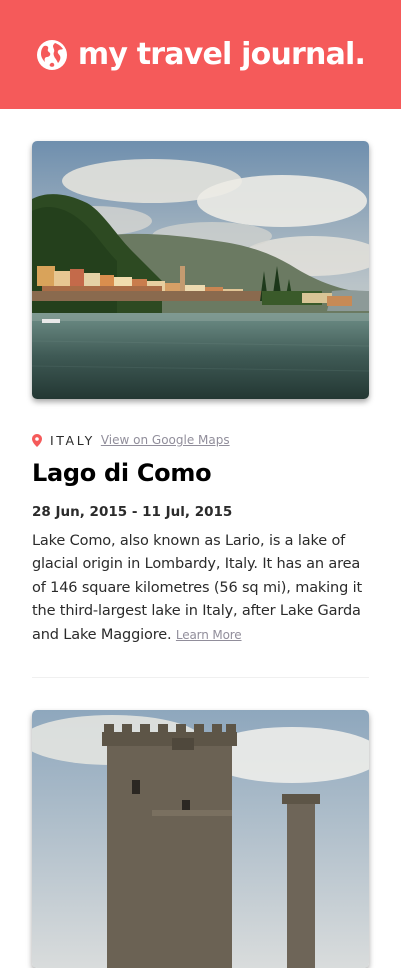 This screenshot has width=401, height=968. Describe the element at coordinates (122, 473) in the screenshot. I see `entry-title: Lago di Como` at that location.